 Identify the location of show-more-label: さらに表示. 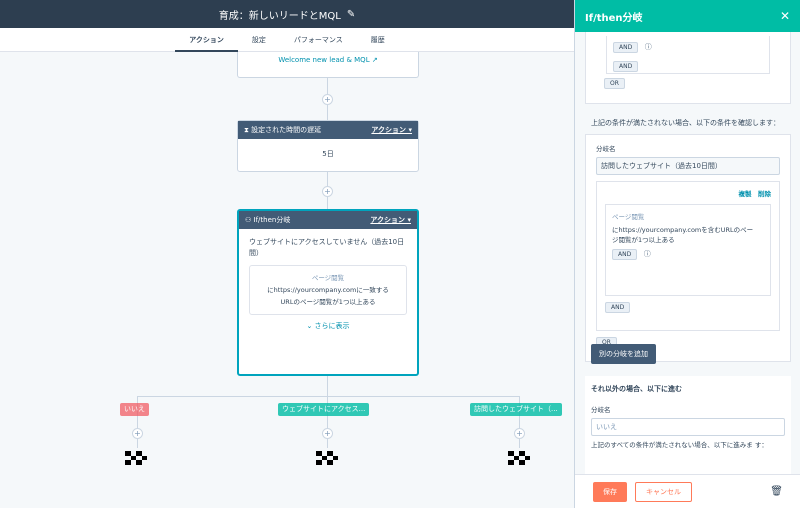
(332, 326).